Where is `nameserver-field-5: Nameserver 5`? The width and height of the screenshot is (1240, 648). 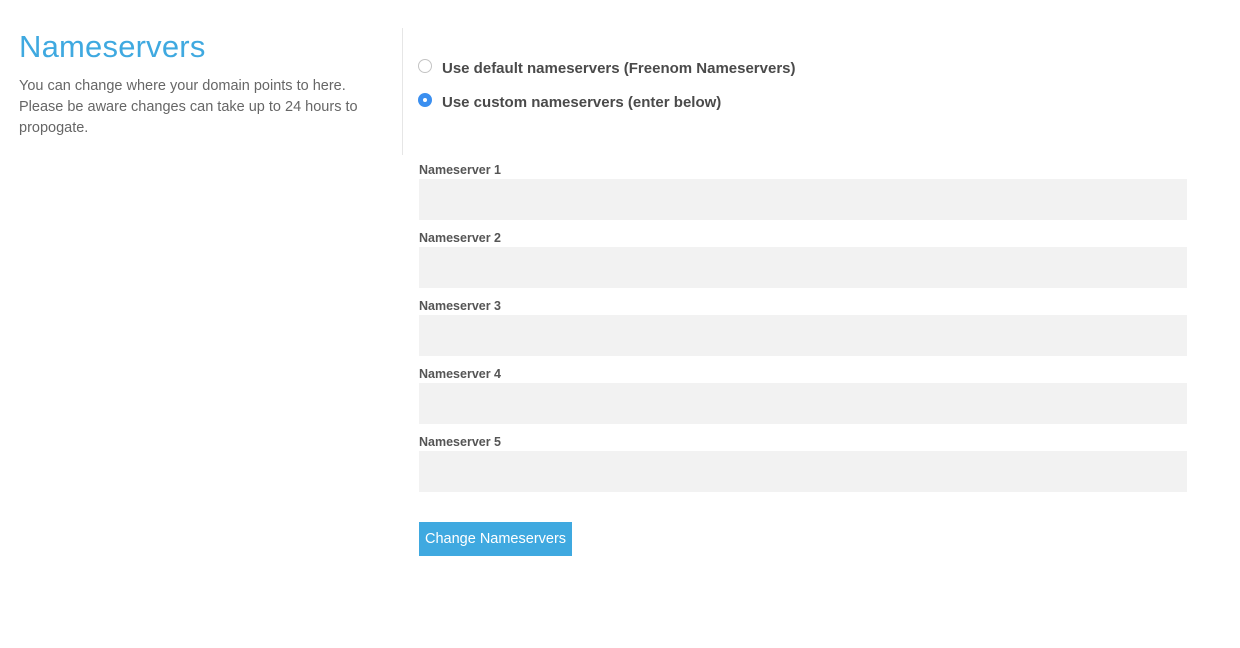 nameserver-field-5: Nameserver 5 is located at coordinates (803, 462).